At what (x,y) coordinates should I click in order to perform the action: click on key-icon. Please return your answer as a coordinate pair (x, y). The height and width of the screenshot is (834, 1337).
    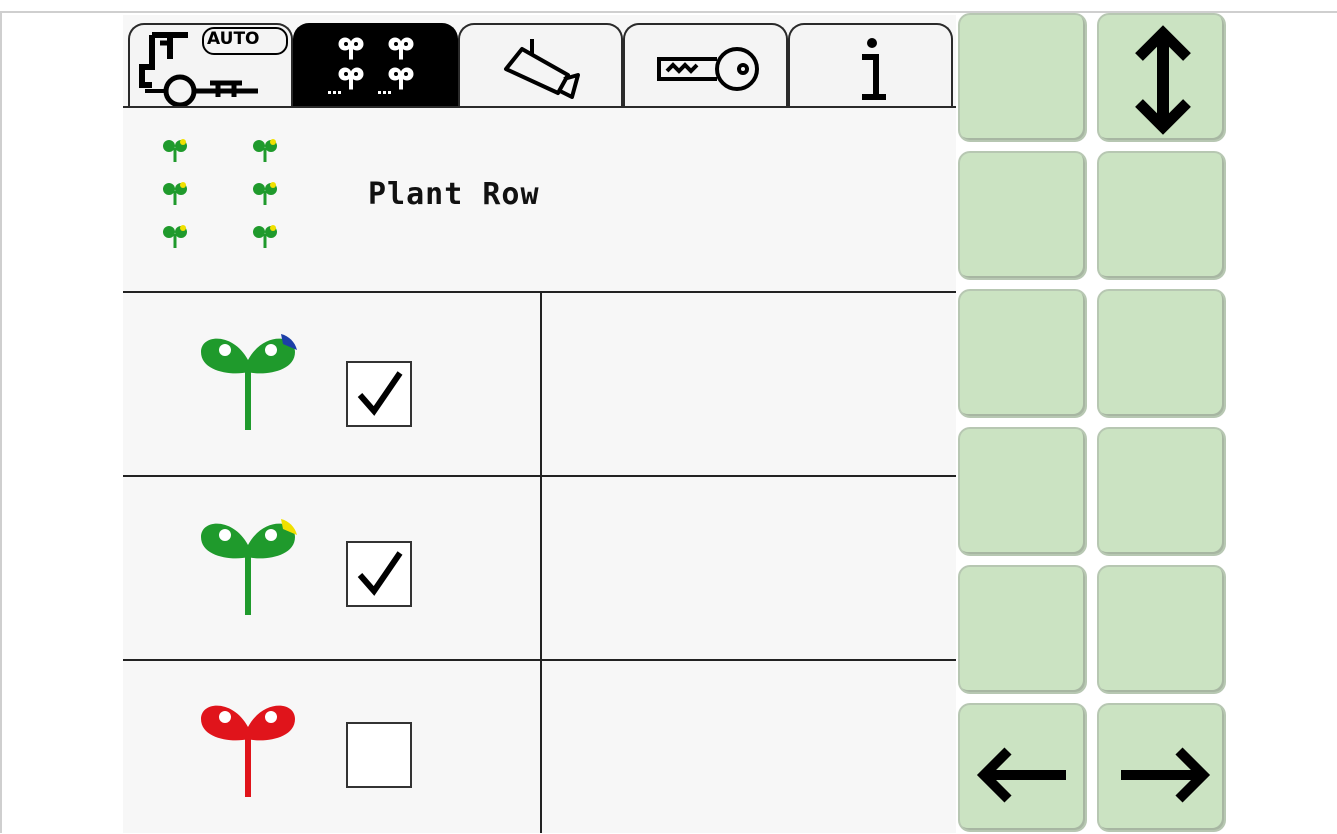
    Looking at the image, I should click on (708, 69).